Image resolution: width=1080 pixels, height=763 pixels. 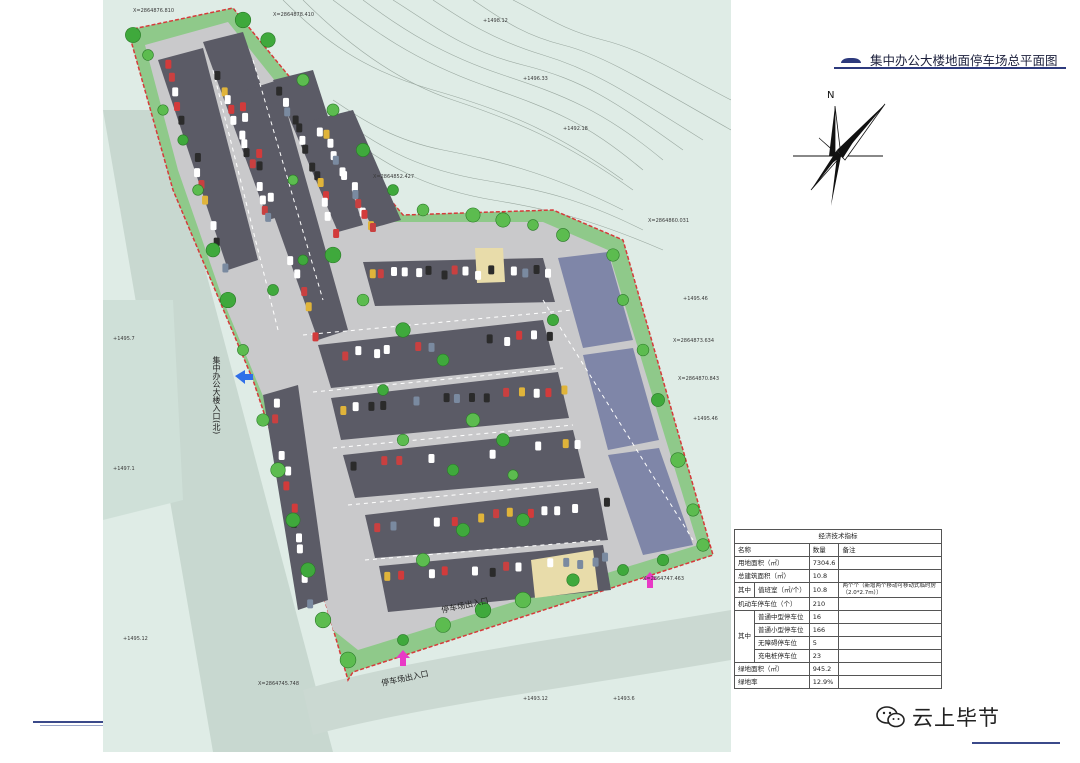 I want to click on svg-text: X=2864873.634, so click(x=693, y=341).